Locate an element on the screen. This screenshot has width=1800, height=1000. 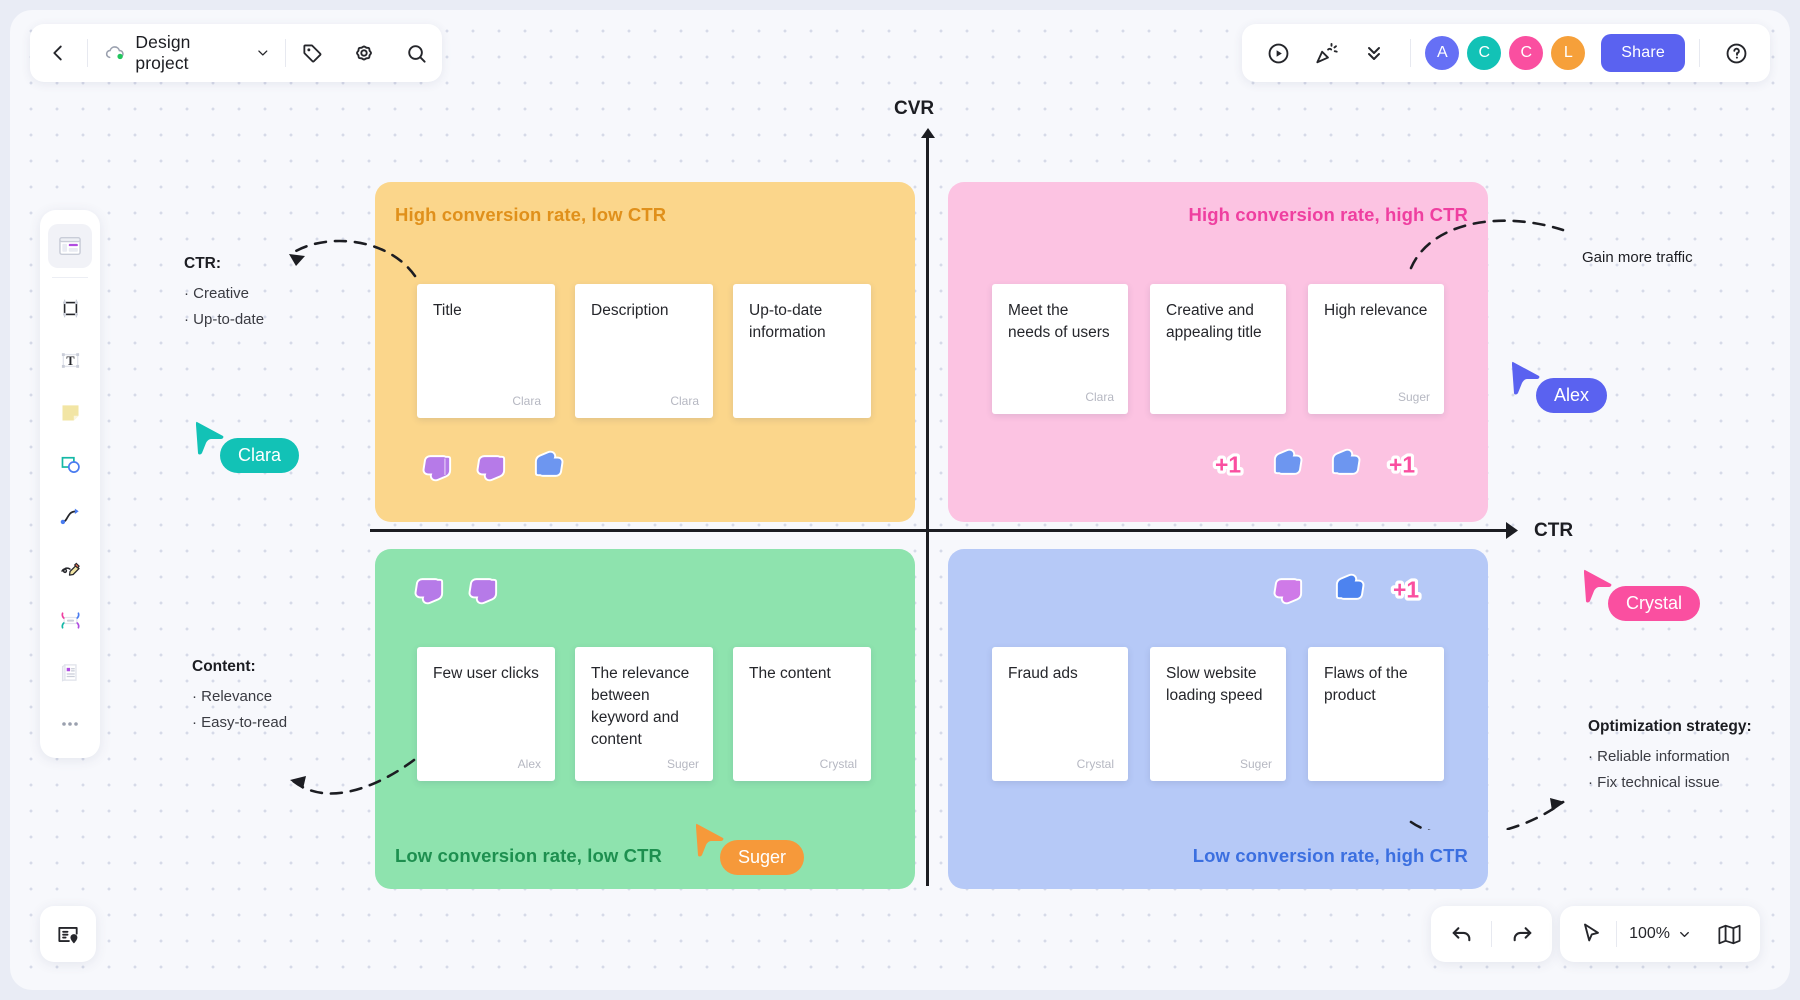
settings-button is located at coordinates (364, 53).